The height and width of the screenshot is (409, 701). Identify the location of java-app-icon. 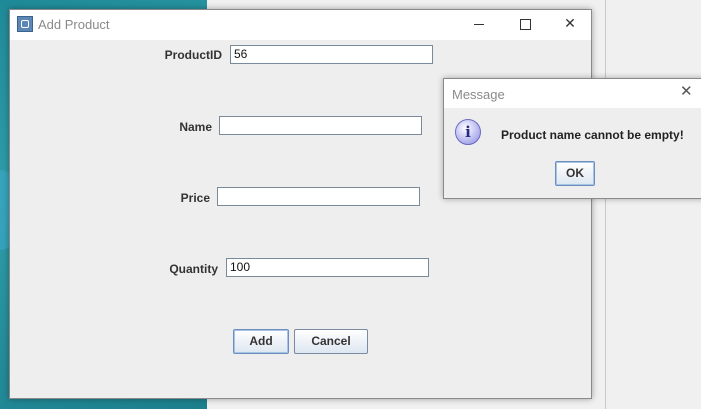
(25, 24).